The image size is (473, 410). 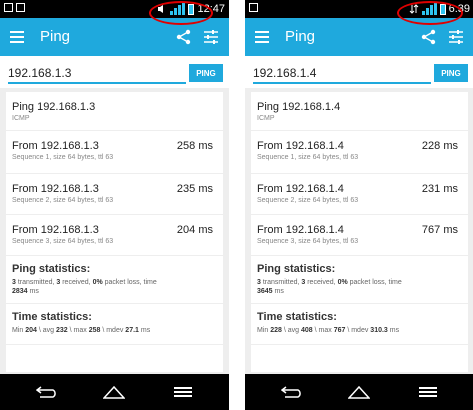 What do you see at coordinates (194, 189) in the screenshot?
I see `reply-time: 235 ms` at bounding box center [194, 189].